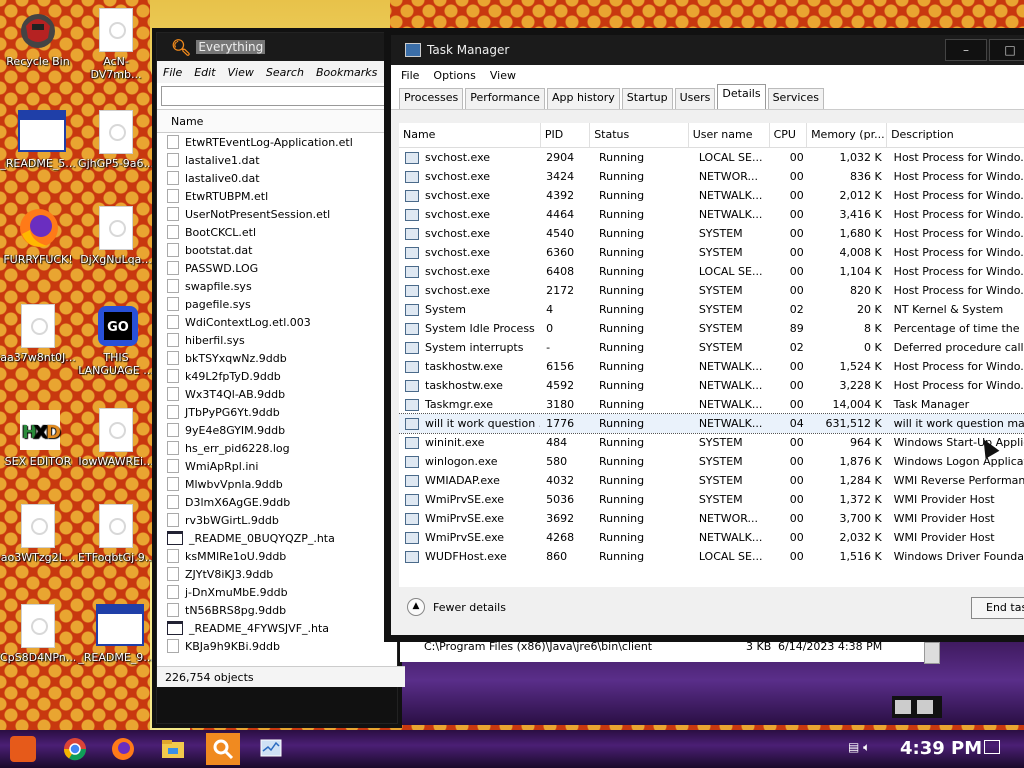  I want to click on task-manager-icon, so click(271, 749).